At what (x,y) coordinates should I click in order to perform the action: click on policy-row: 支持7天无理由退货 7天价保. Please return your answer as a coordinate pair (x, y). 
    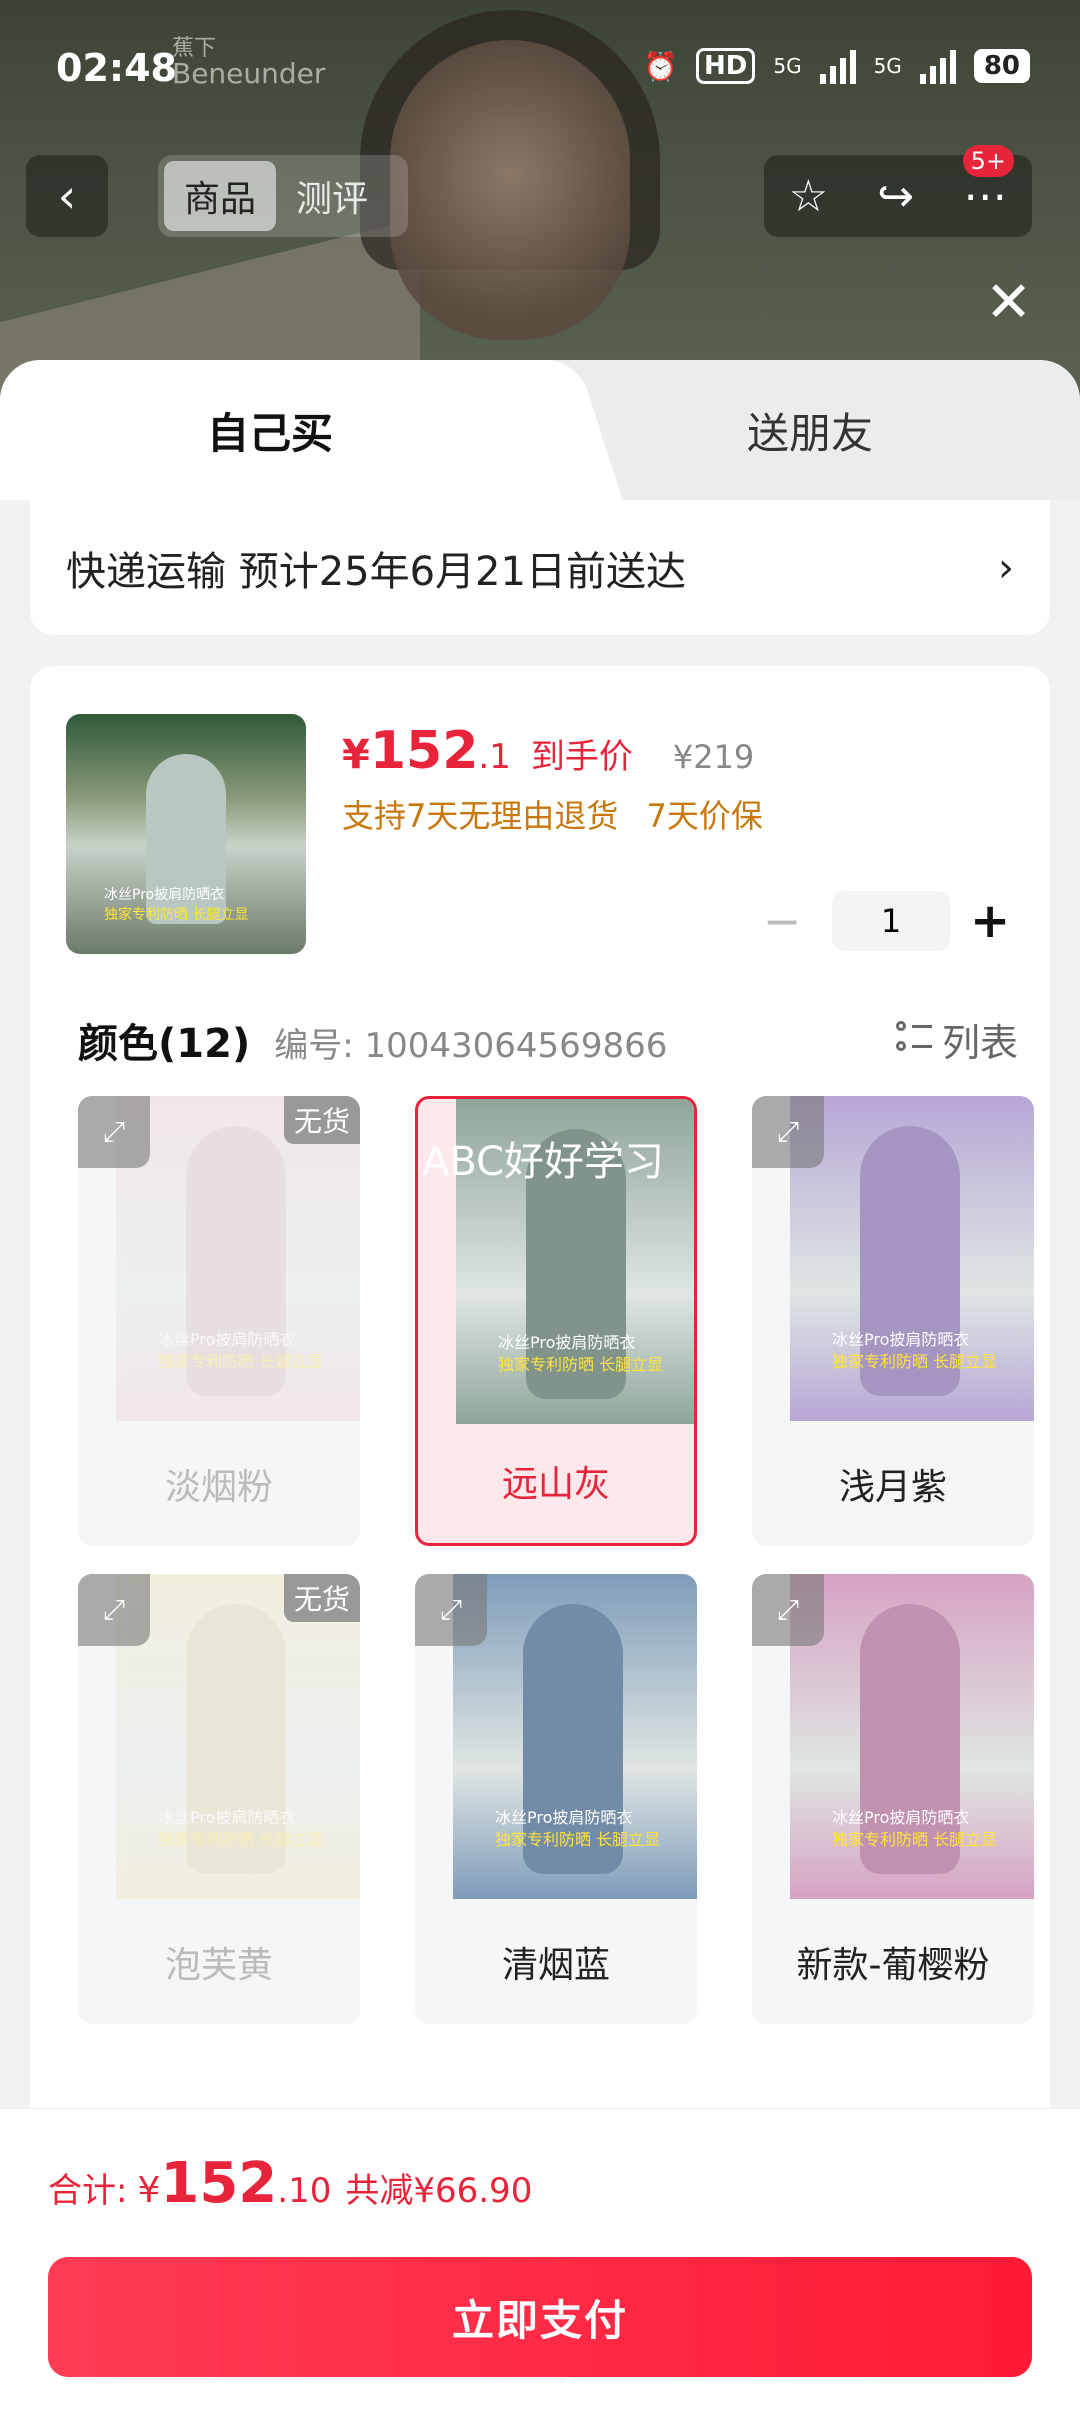
    Looking at the image, I should click on (561, 814).